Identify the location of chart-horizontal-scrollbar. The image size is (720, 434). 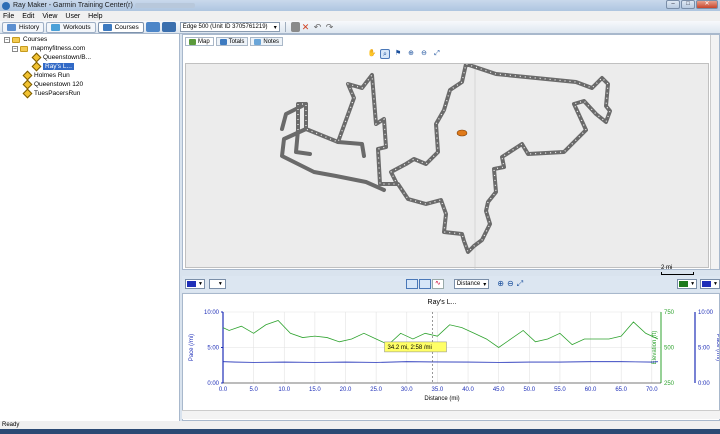
(451, 414).